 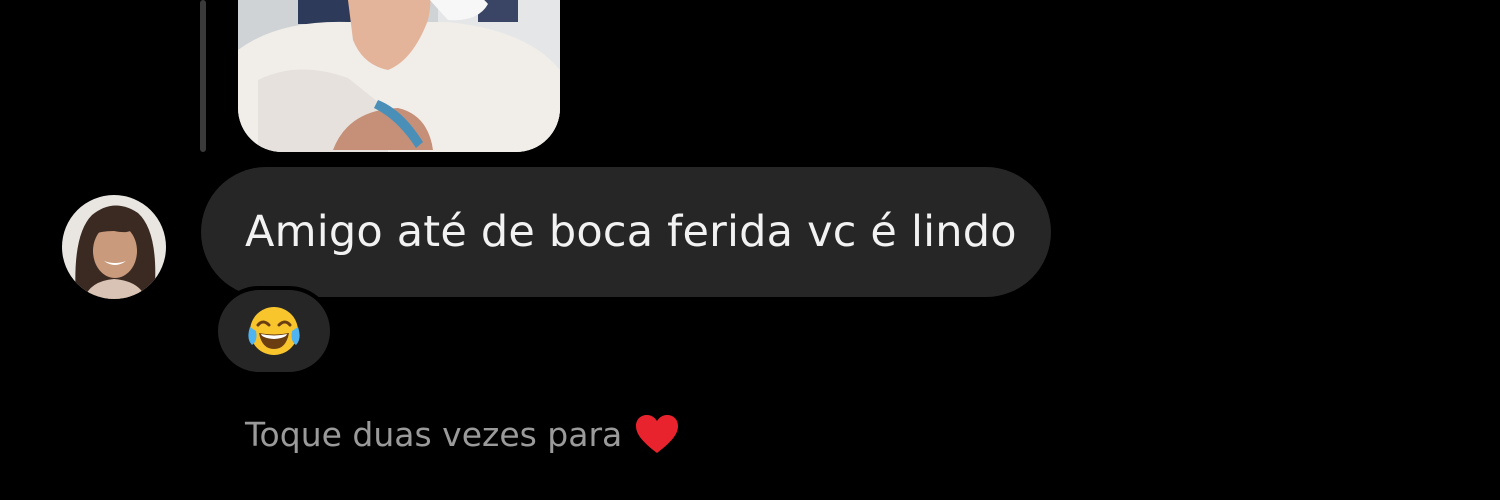 I want to click on avatar-image, so click(x=114, y=247).